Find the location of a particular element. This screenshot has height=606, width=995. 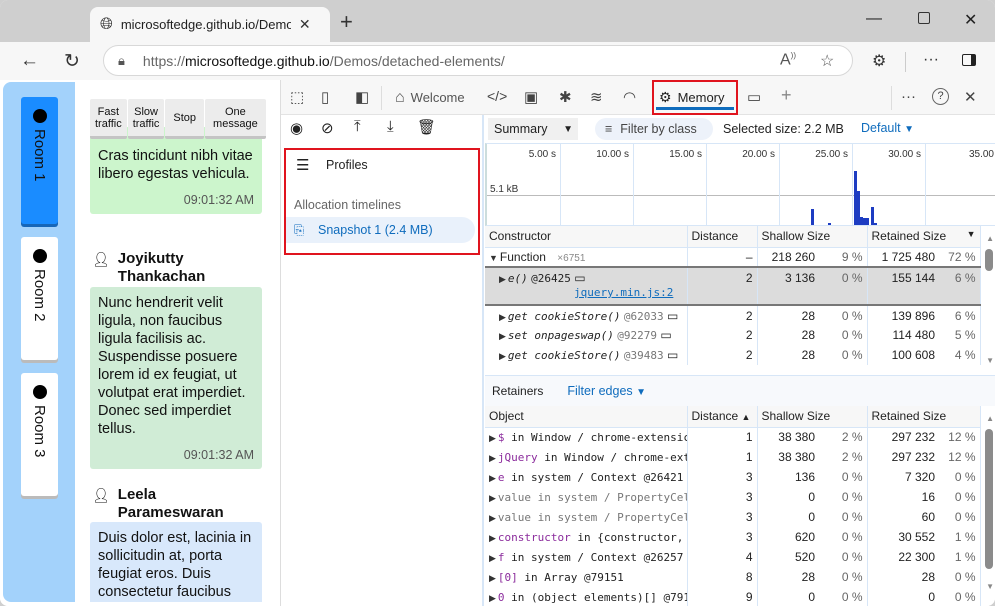

close-devtools-icon: ✕ is located at coordinates (970, 97).